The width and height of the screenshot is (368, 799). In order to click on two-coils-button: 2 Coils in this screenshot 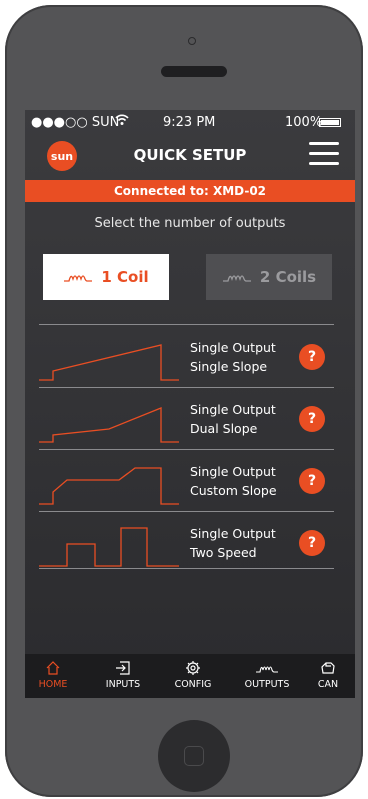, I will do `click(269, 277)`.